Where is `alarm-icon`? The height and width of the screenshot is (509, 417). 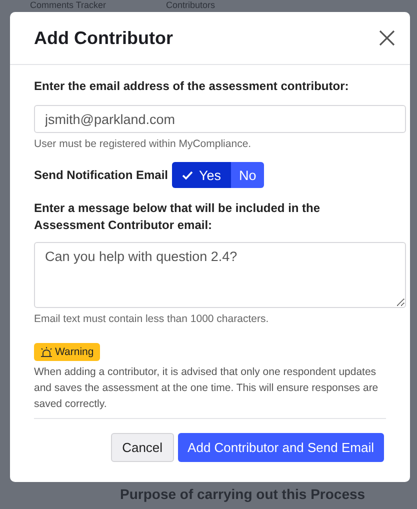 alarm-icon is located at coordinates (46, 352).